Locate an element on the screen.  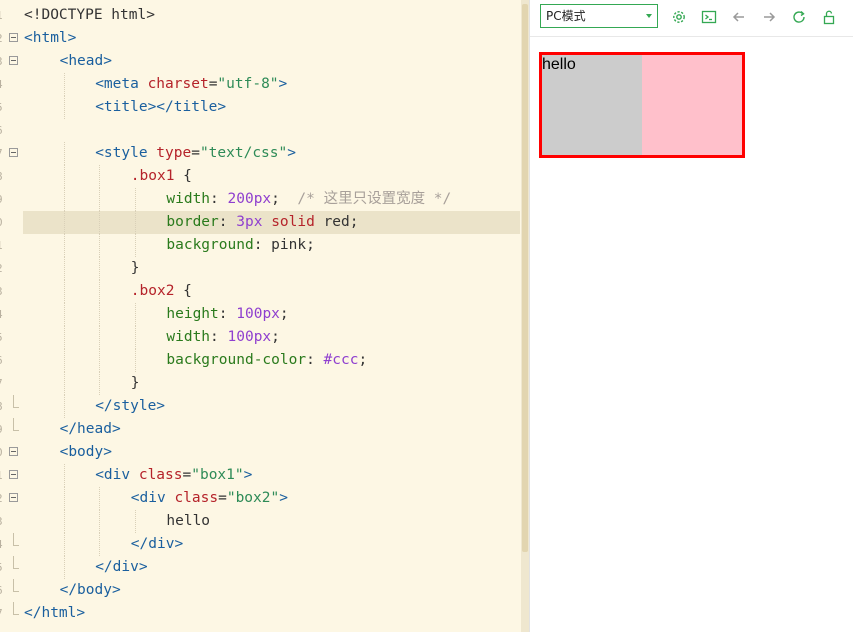
code-text: hello is located at coordinates (188, 521).